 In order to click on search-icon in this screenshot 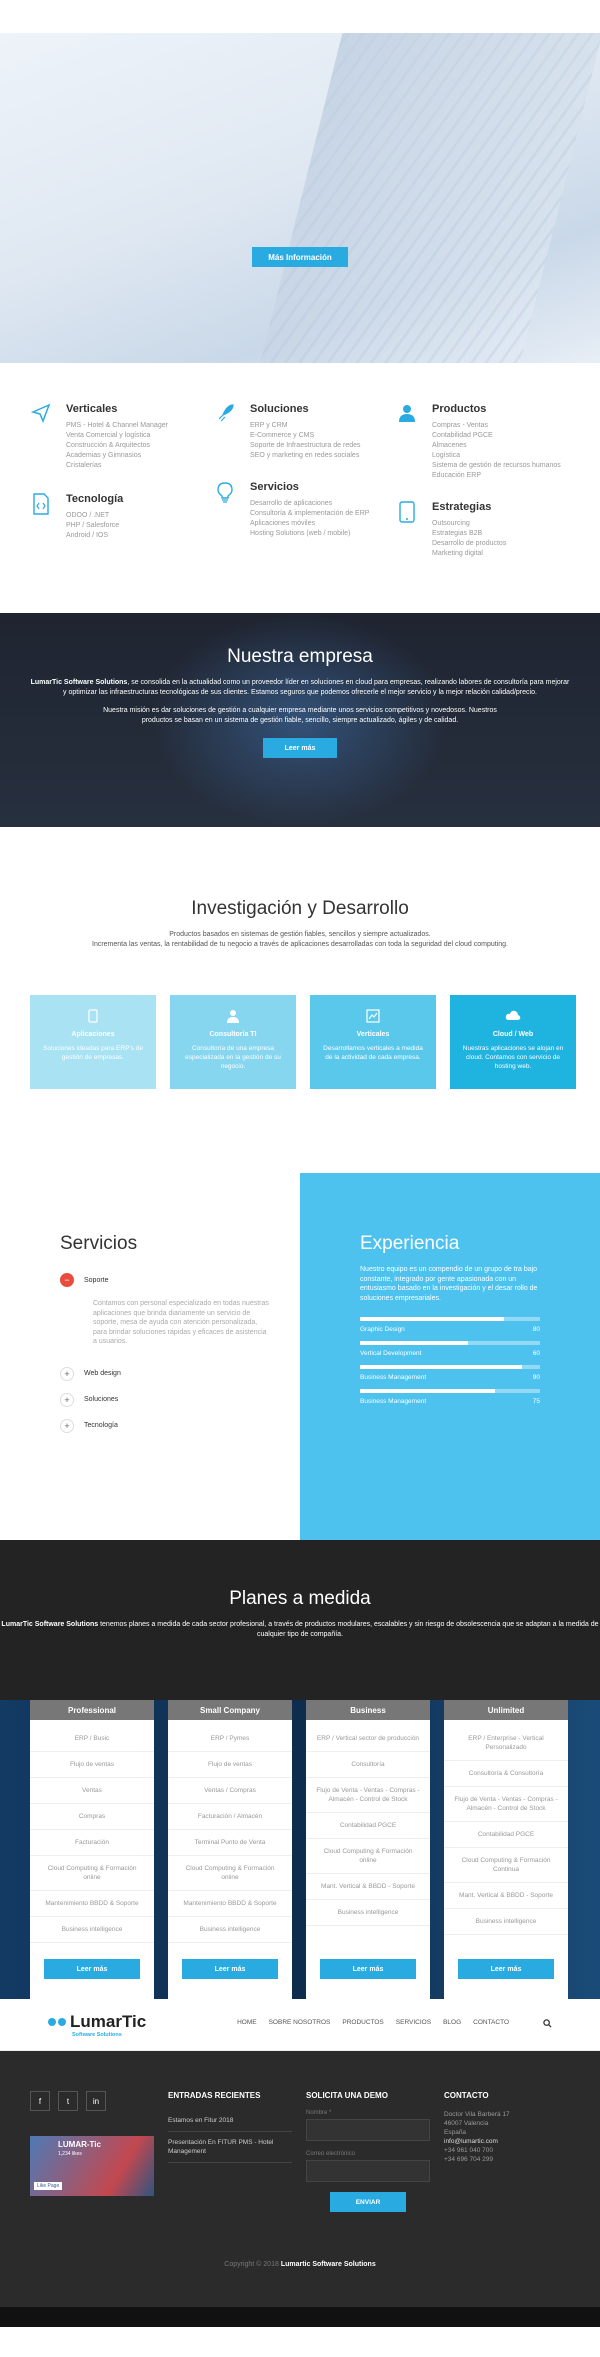, I will do `click(547, 2024)`.